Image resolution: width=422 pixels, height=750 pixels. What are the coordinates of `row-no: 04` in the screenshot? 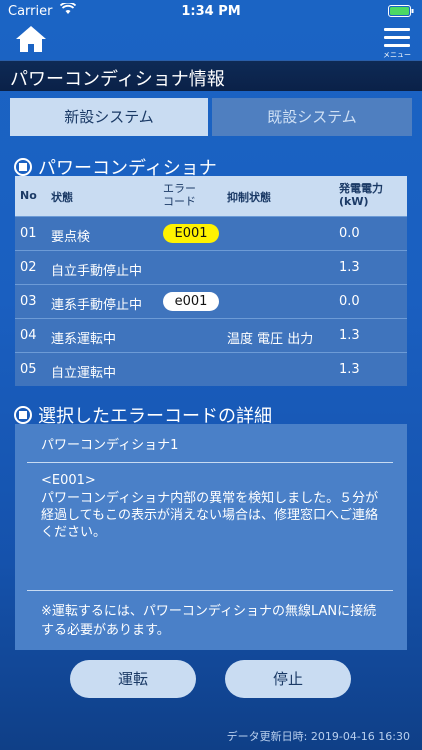 It's located at (28, 335).